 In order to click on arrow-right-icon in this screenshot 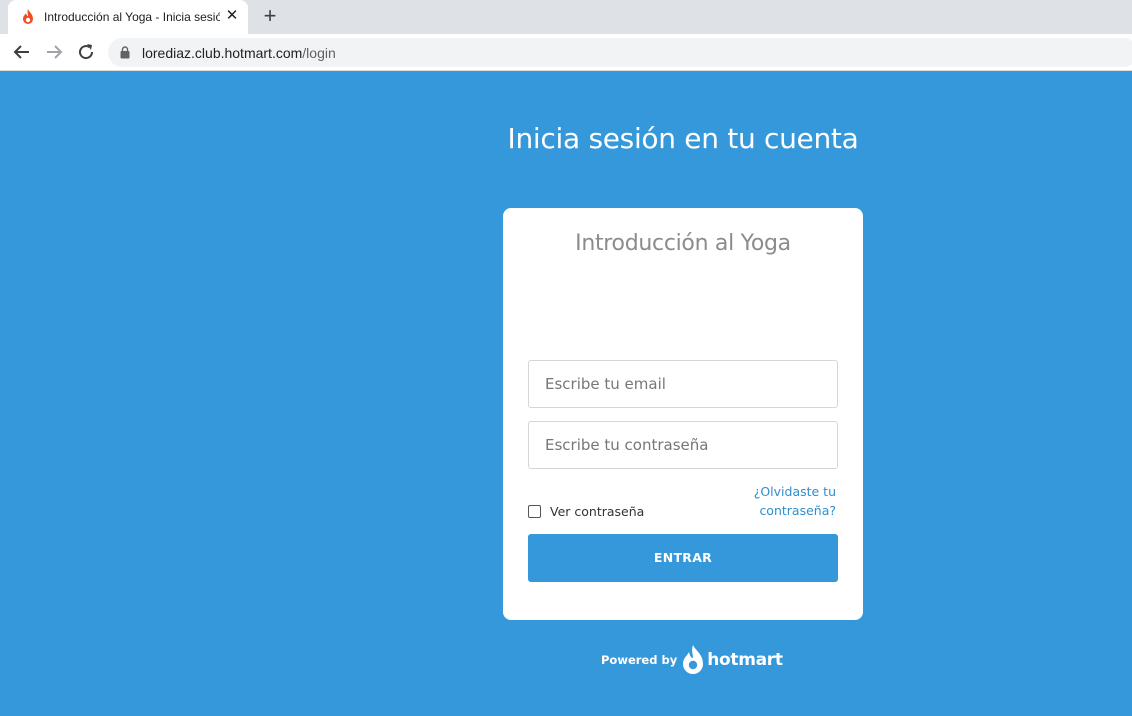, I will do `click(54, 52)`.